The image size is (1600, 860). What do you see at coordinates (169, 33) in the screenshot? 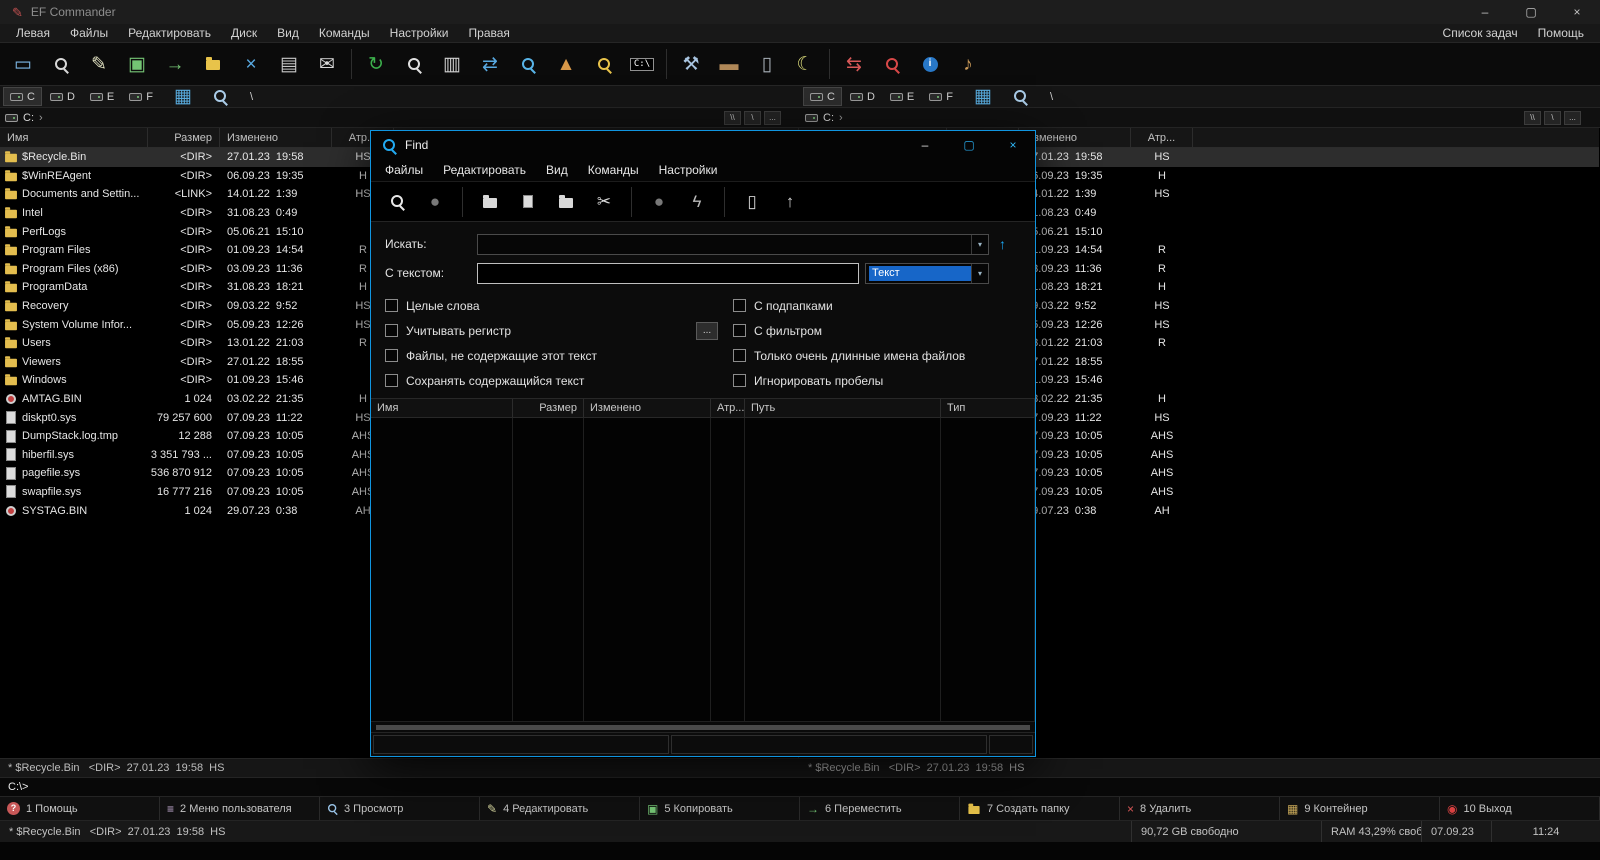
I see `menu-item: Редактировать` at bounding box center [169, 33].